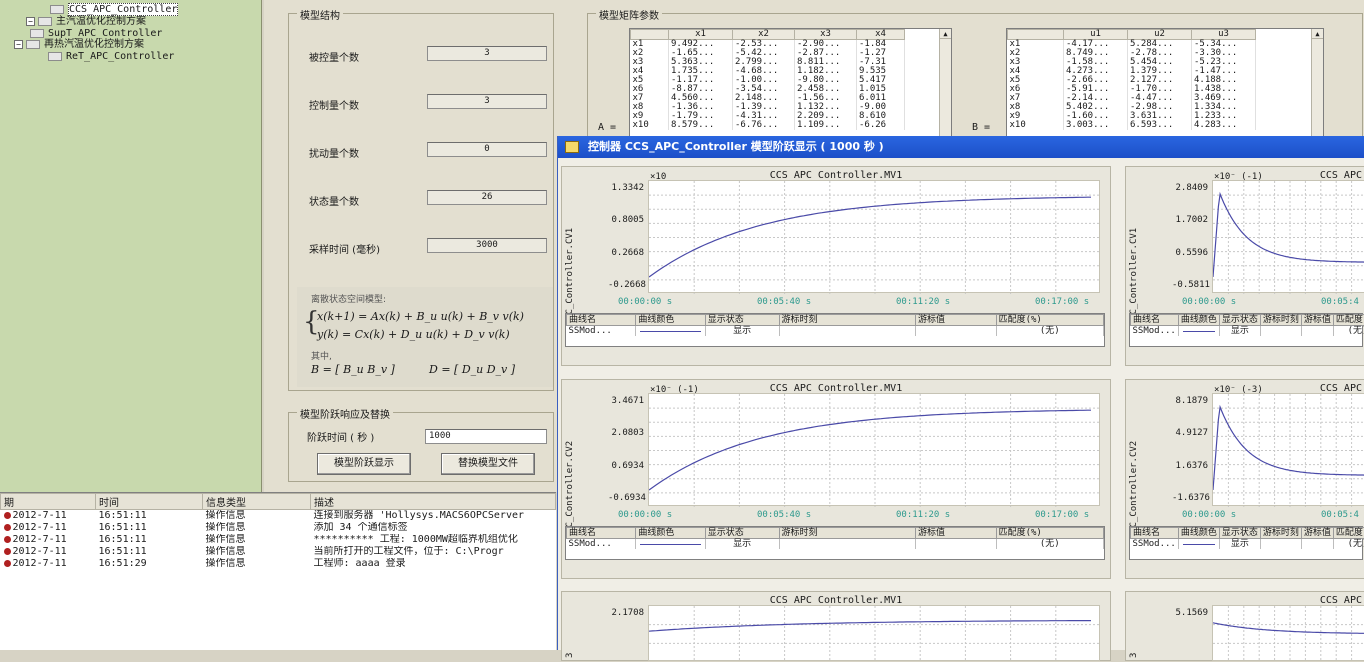 The width and height of the screenshot is (1364, 662). I want to click on log-row: 2012-7-1116:51:29操作信息工程师: aaaa 登录, so click(278, 564).